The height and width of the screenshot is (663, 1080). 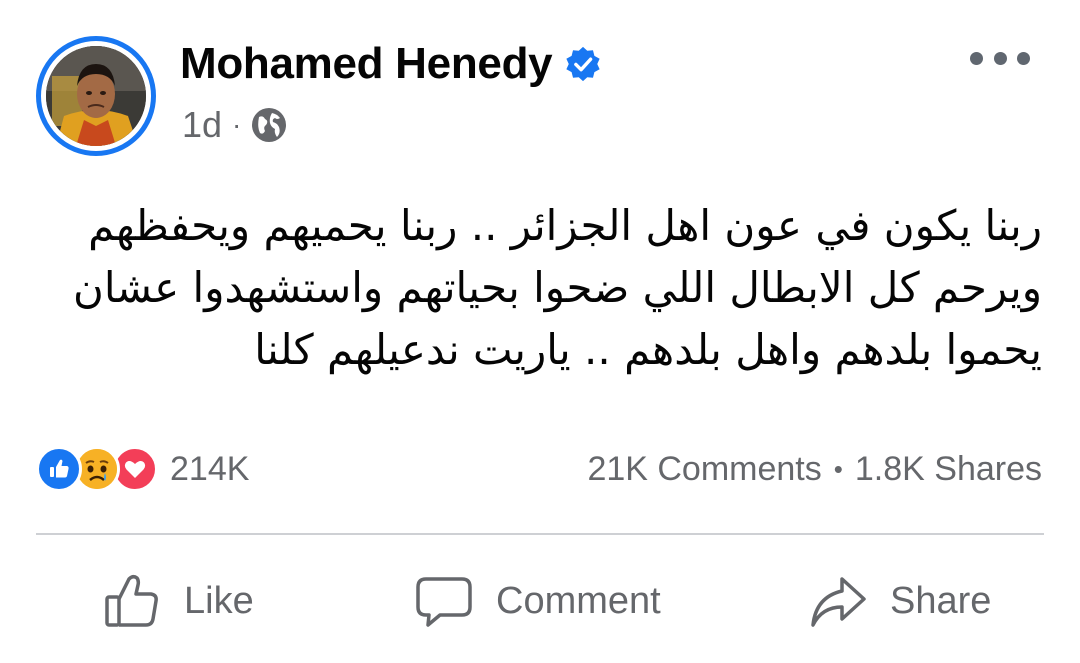 What do you see at coordinates (540, 534) in the screenshot?
I see `divider` at bounding box center [540, 534].